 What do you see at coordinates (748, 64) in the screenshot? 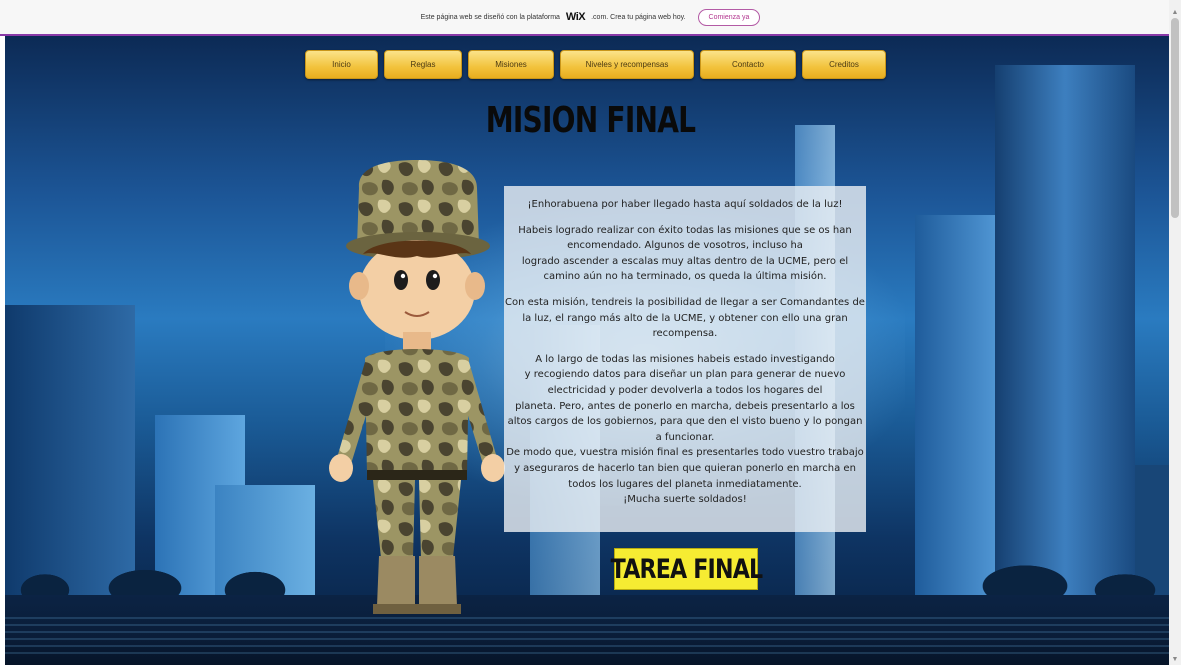
I see `nav-contacto: Contacto` at bounding box center [748, 64].